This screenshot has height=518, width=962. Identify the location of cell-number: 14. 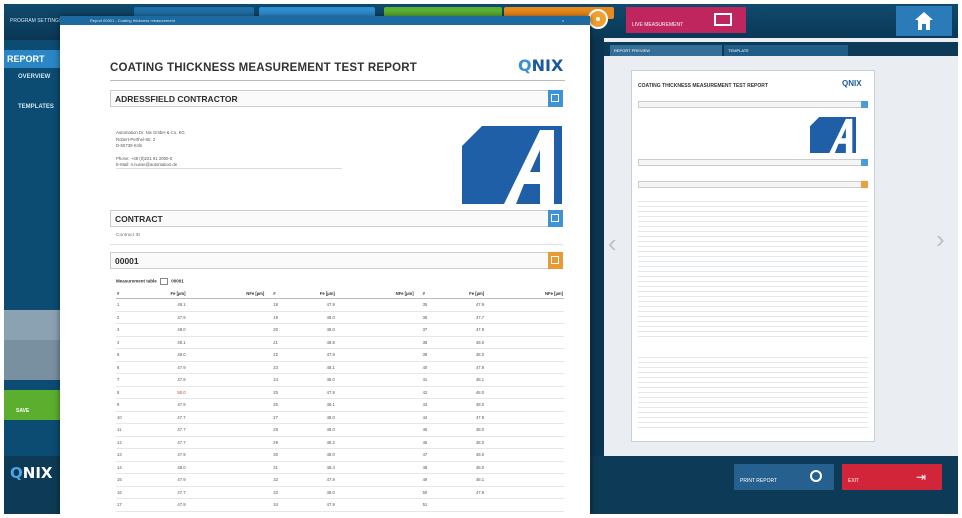
(141, 467).